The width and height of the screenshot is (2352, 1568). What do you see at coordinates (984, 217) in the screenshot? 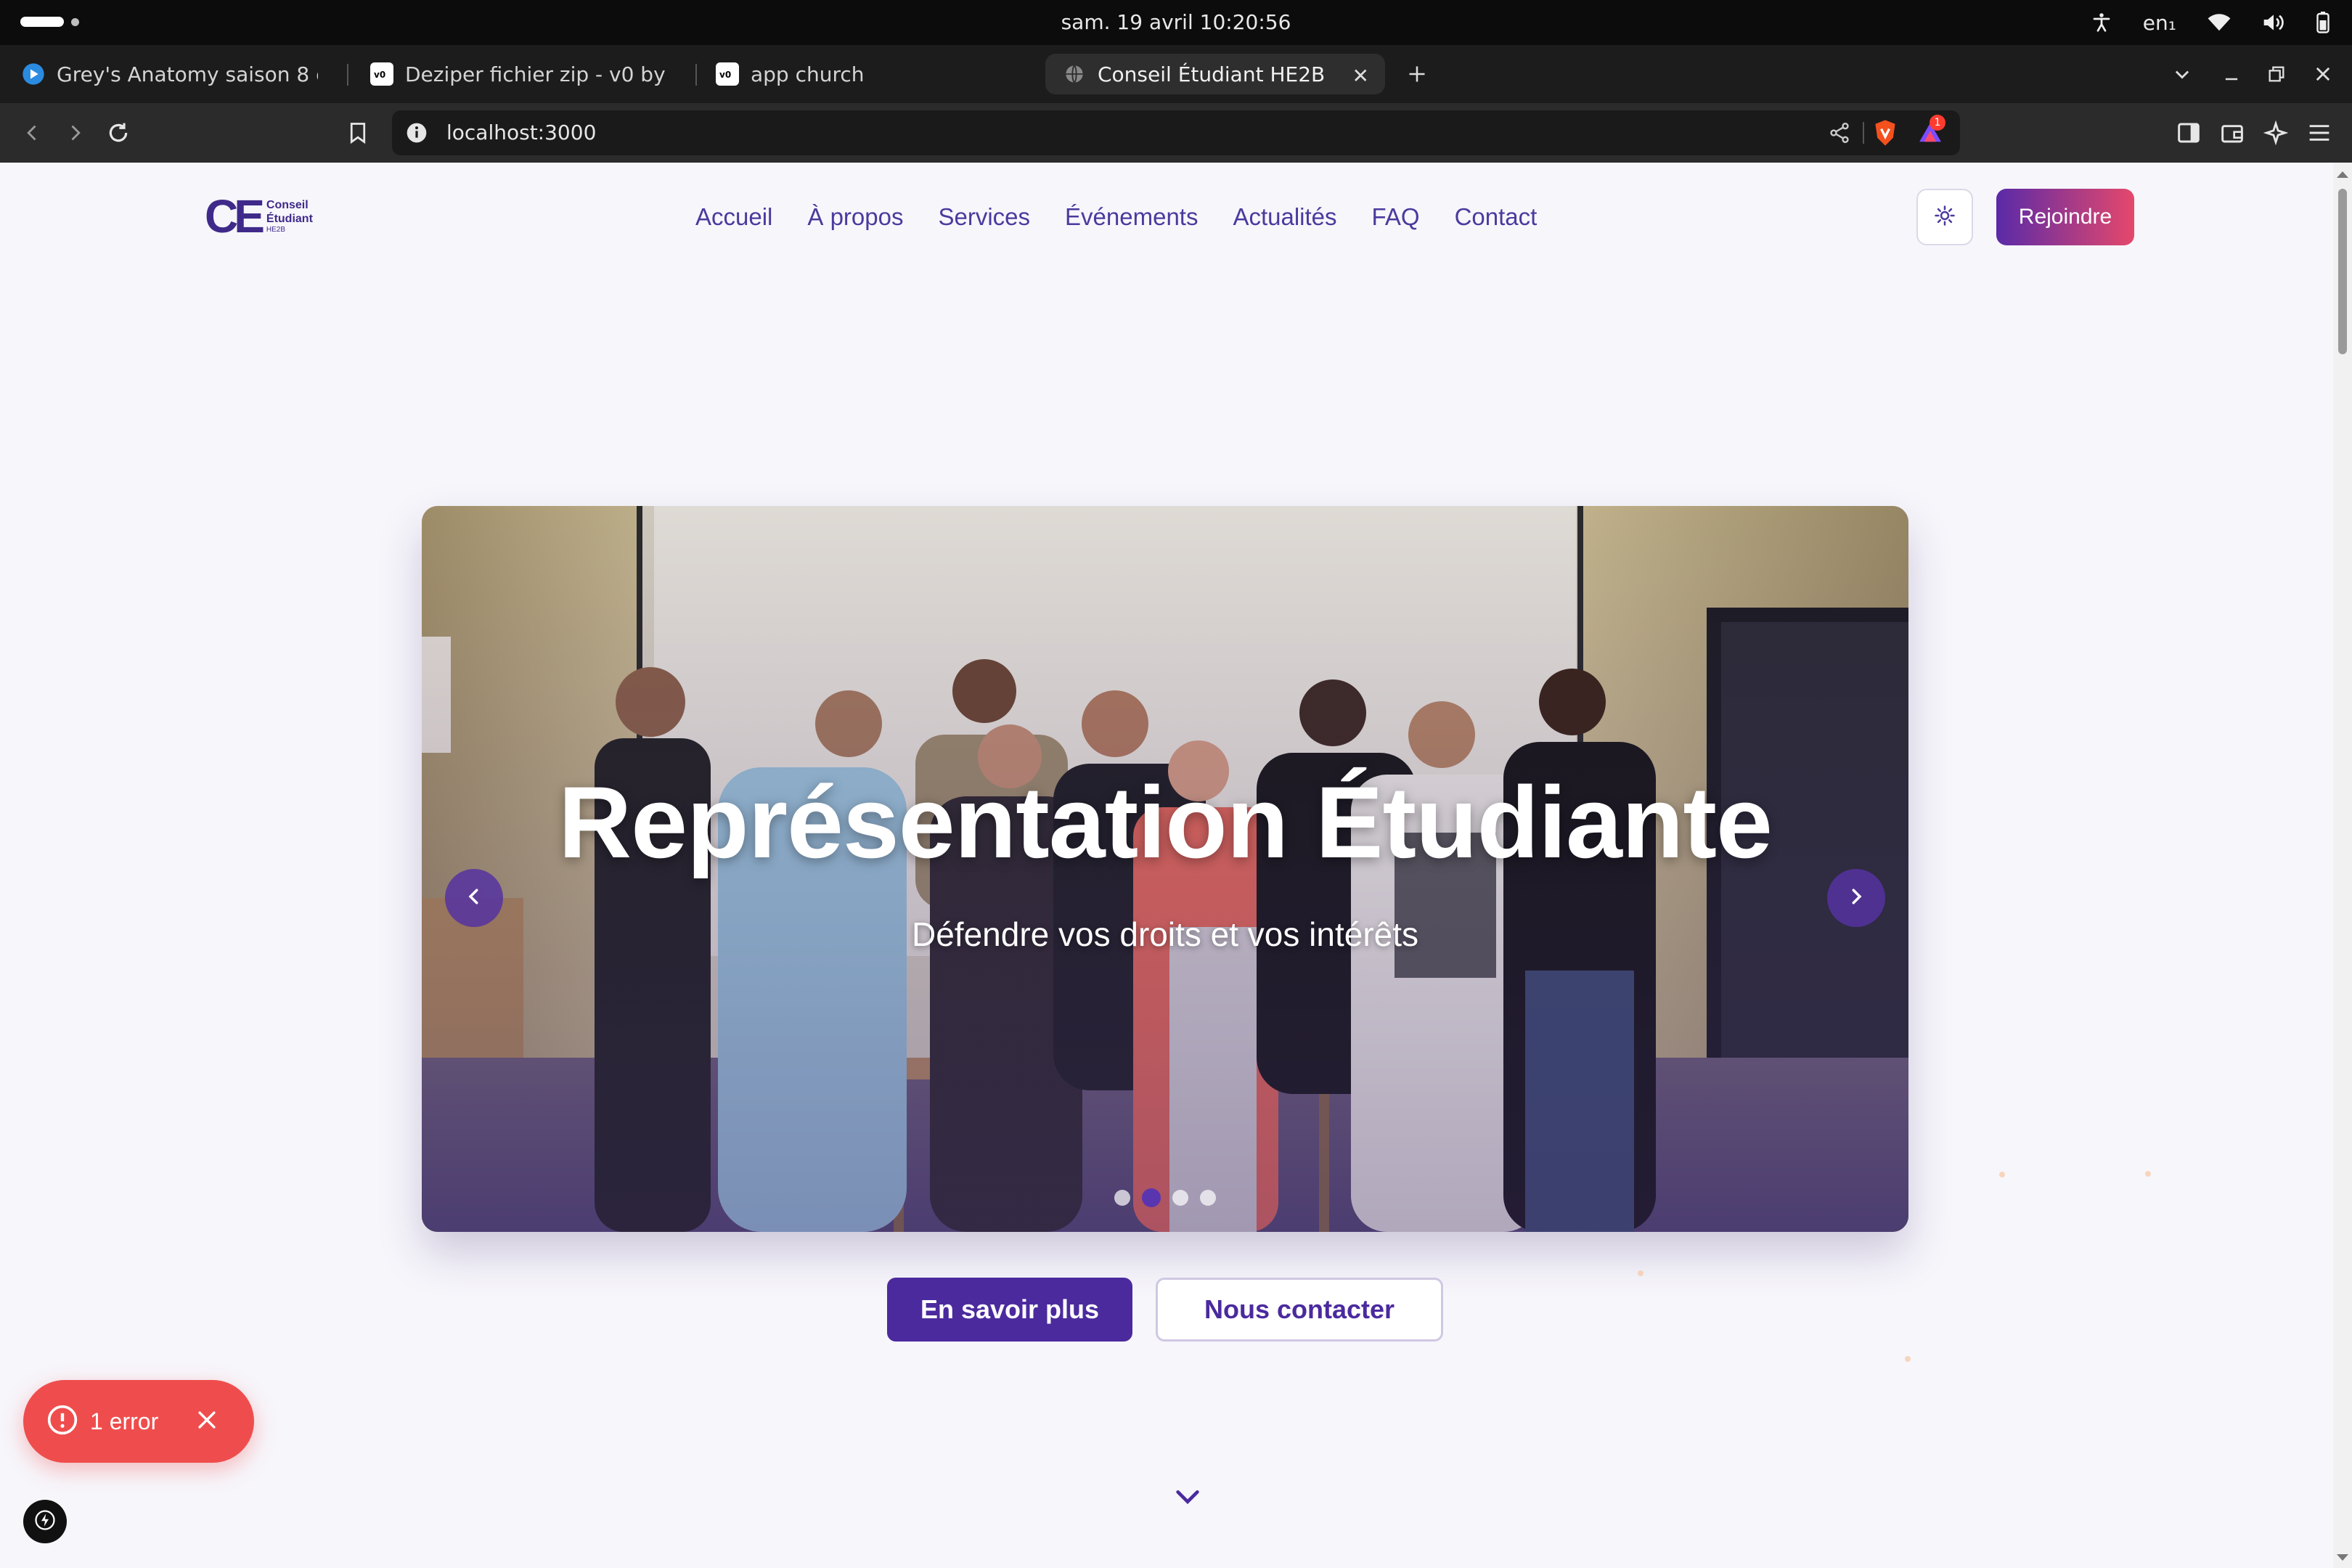
I see `nav-services: Services` at bounding box center [984, 217].